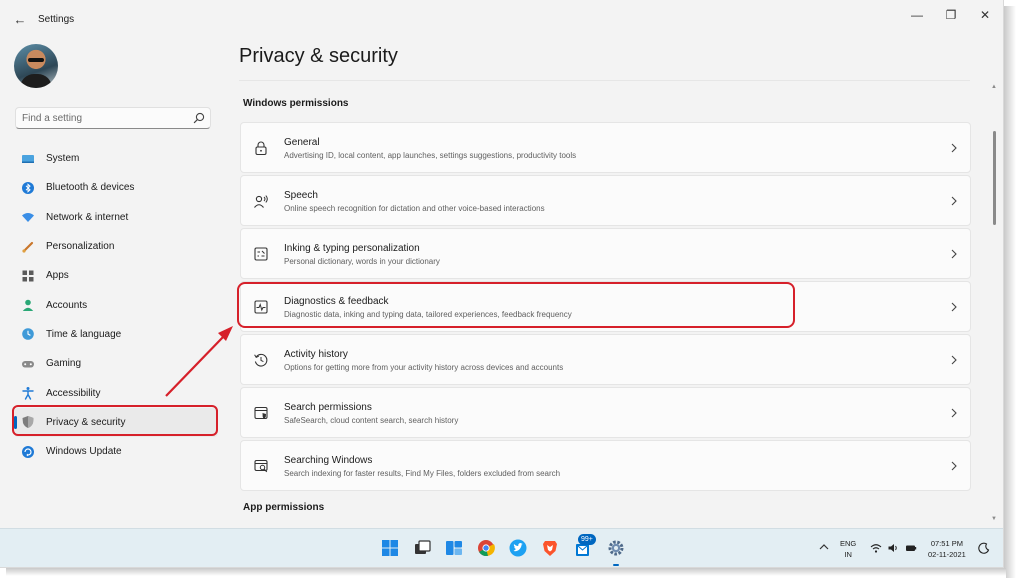  Describe the element at coordinates (947, 554) in the screenshot. I see `clock-date: 02-11-2021` at that location.